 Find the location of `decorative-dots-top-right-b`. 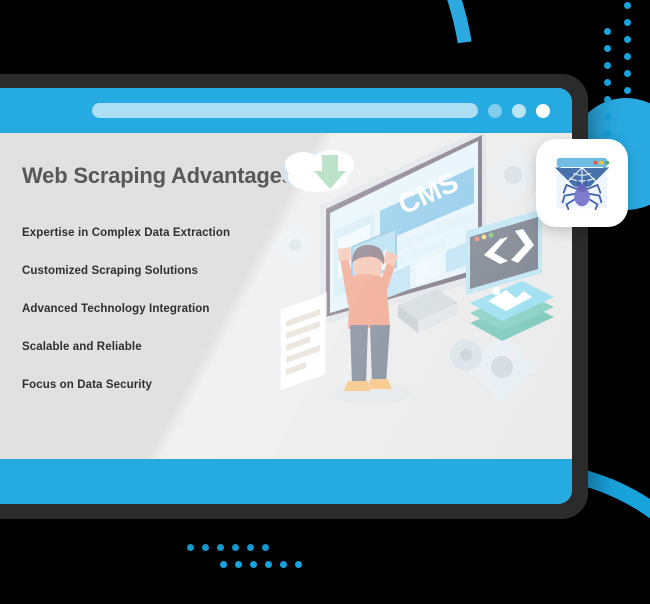

decorative-dots-top-right-b is located at coordinates (627, 53).